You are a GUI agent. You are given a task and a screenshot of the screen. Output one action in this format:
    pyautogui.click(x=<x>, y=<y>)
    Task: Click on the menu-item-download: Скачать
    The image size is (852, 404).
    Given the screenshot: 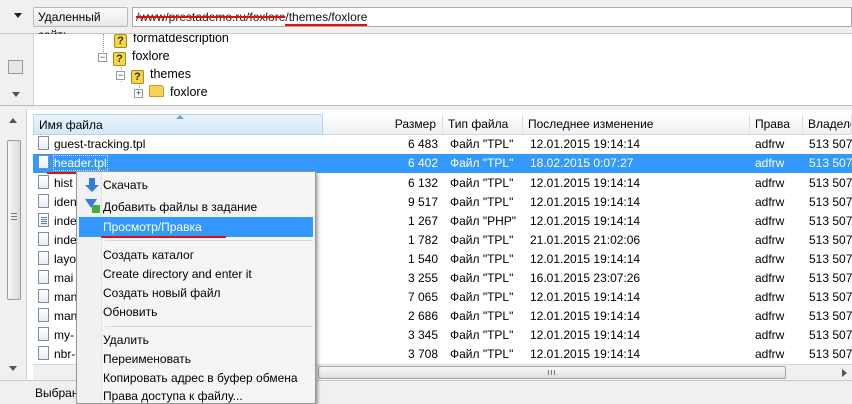 What is the action you would take?
    pyautogui.click(x=196, y=185)
    